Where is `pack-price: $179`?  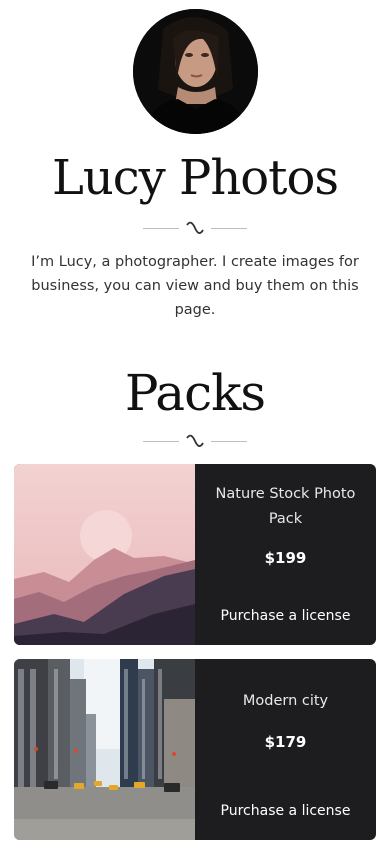
pack-price: $179 is located at coordinates (285, 742).